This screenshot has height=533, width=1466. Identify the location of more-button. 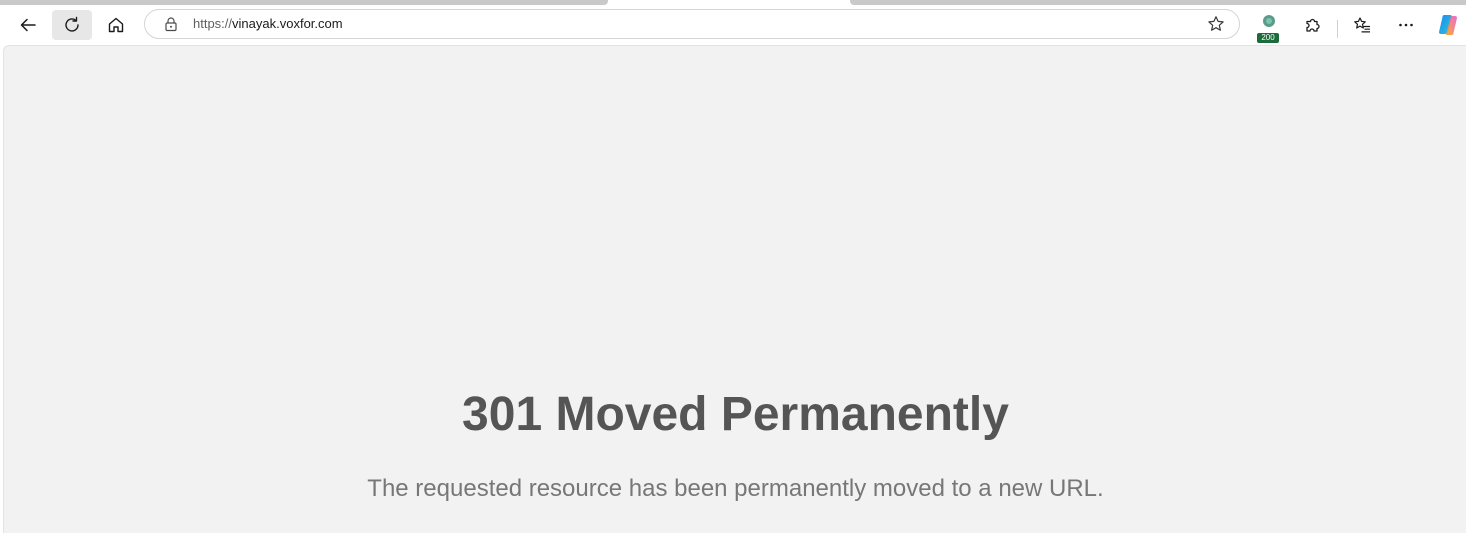
(1406, 25).